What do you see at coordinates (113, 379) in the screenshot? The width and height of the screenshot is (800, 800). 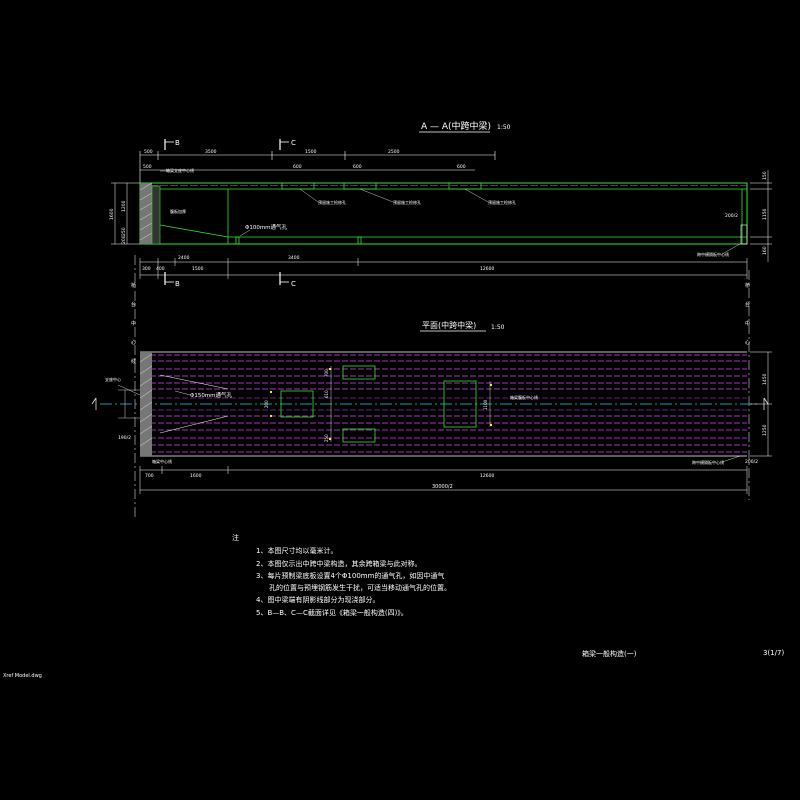 I see `plan-label-support: 支座中心` at bounding box center [113, 379].